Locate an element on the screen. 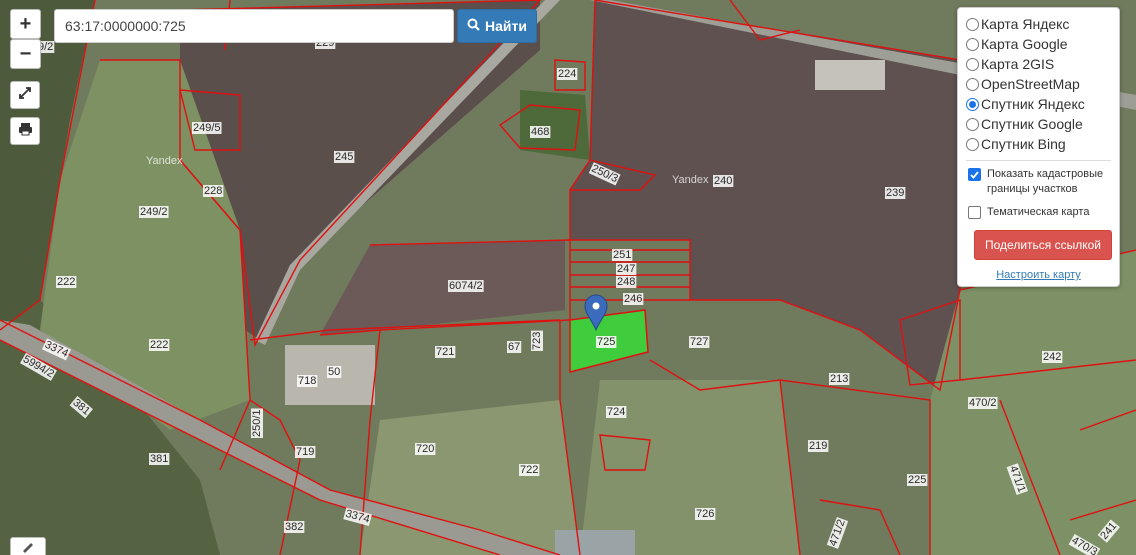 The height and width of the screenshot is (555, 1136). parcel-label: 250/1 is located at coordinates (257, 423).